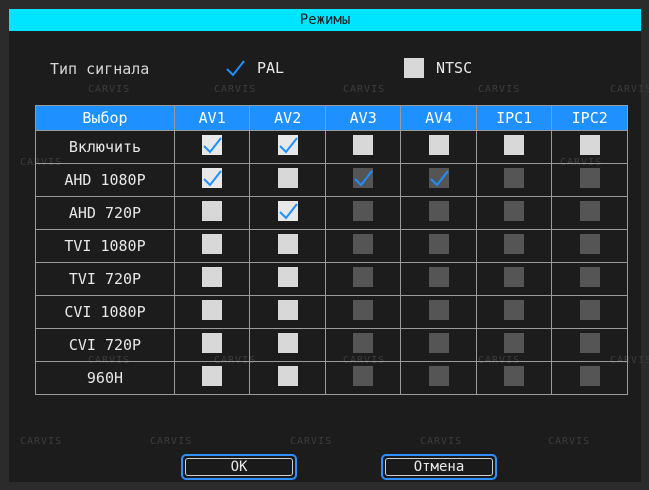 Image resolution: width=649 pixels, height=490 pixels. I want to click on row-label: 960H, so click(105, 378).